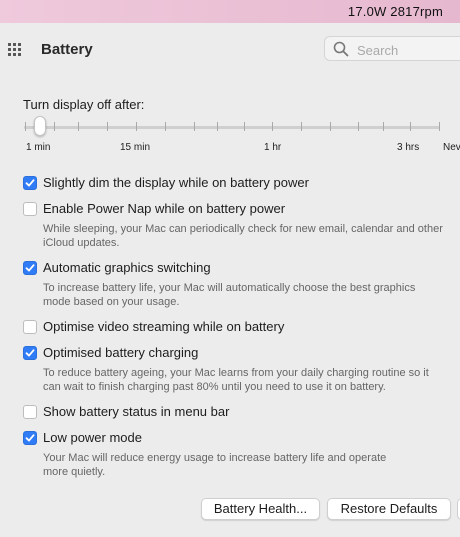 The height and width of the screenshot is (537, 460). What do you see at coordinates (389, 509) in the screenshot?
I see `restore-defaults-button: Restore Defaults` at bounding box center [389, 509].